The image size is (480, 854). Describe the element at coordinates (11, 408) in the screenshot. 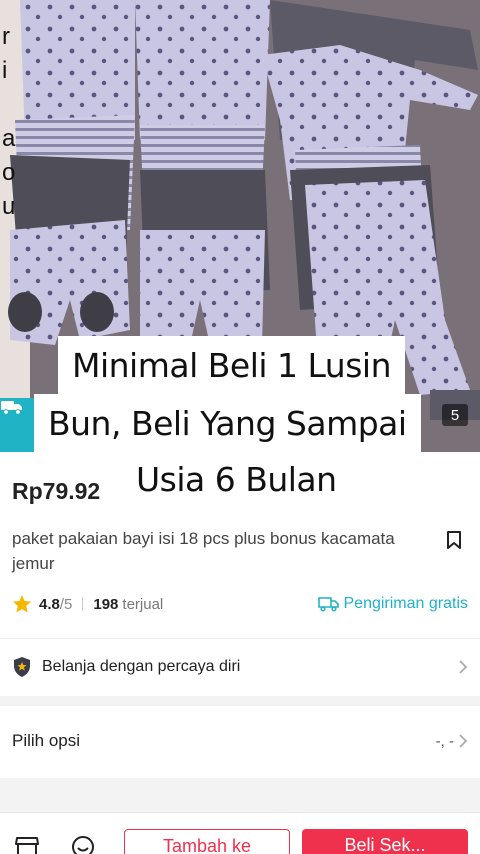

I see `truck-icon` at that location.